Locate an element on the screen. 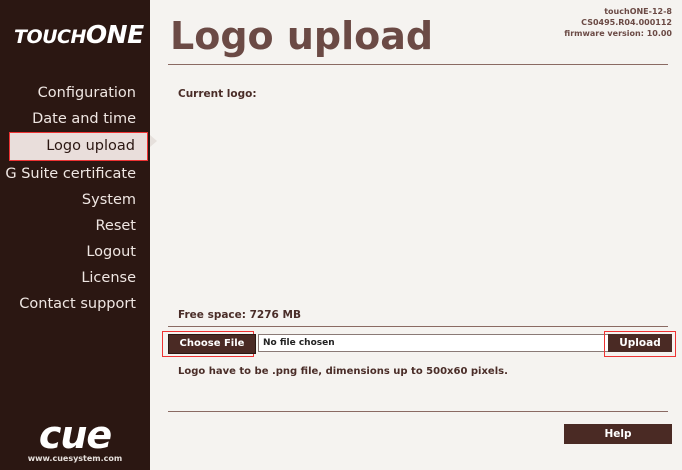 The width and height of the screenshot is (682, 470). page-title: Logo upload is located at coordinates (302, 36).